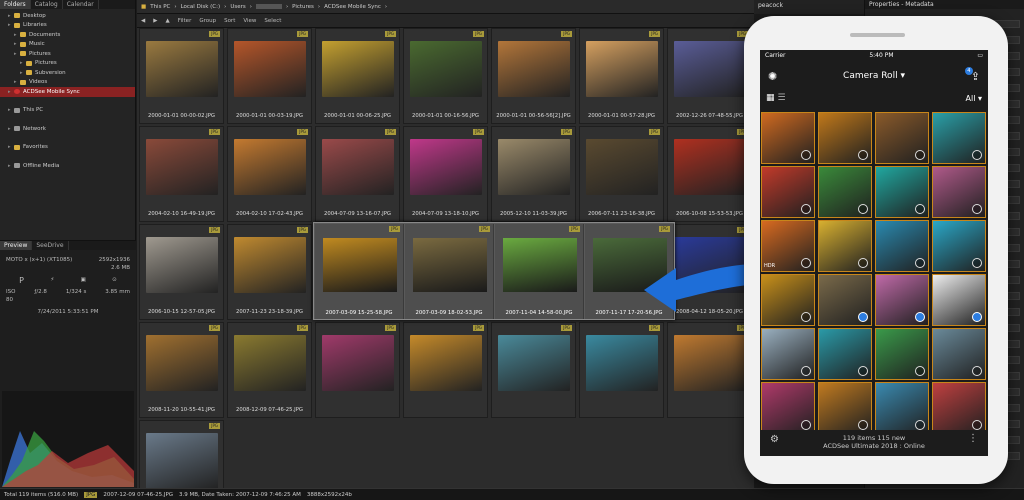  What do you see at coordinates (972, 74) in the screenshot?
I see `upload-icon: ⇪ 4` at bounding box center [972, 74].